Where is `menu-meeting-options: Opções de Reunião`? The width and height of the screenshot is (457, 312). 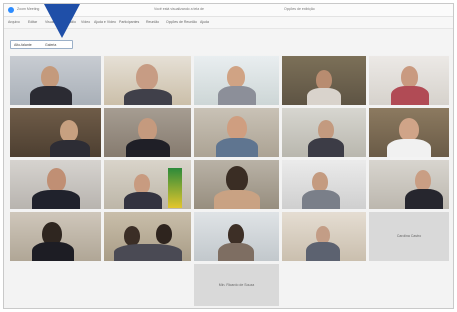 menu-meeting-options: Opções de Reunião is located at coordinates (181, 22).